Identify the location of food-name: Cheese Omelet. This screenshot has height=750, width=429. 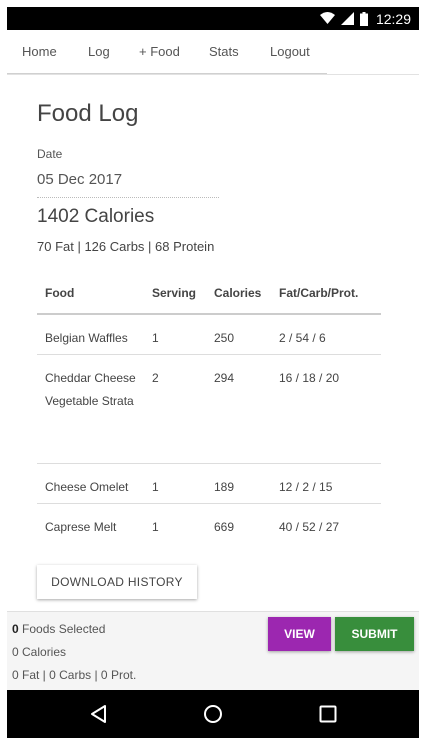
(90, 483).